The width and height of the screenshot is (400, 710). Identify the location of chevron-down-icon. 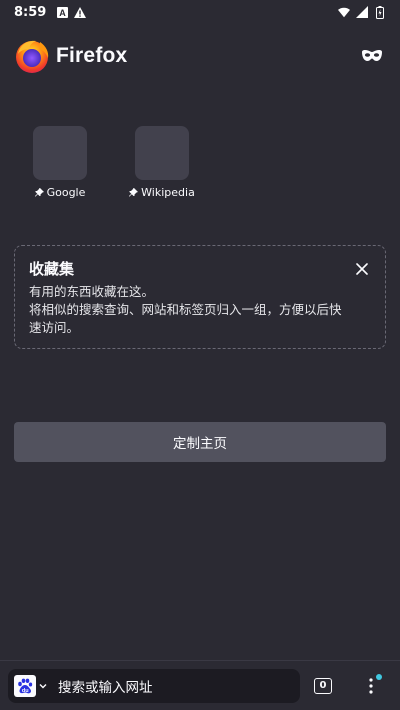
(43, 686).